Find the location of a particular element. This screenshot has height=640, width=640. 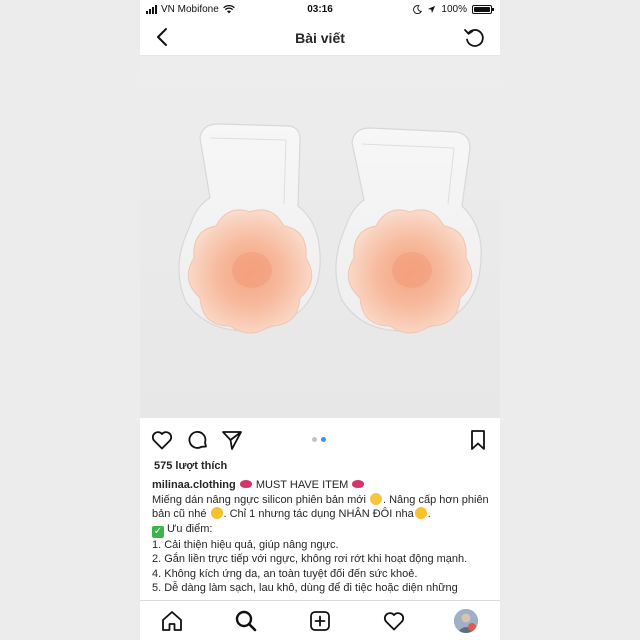

status-right: 100% is located at coordinates (453, 9).